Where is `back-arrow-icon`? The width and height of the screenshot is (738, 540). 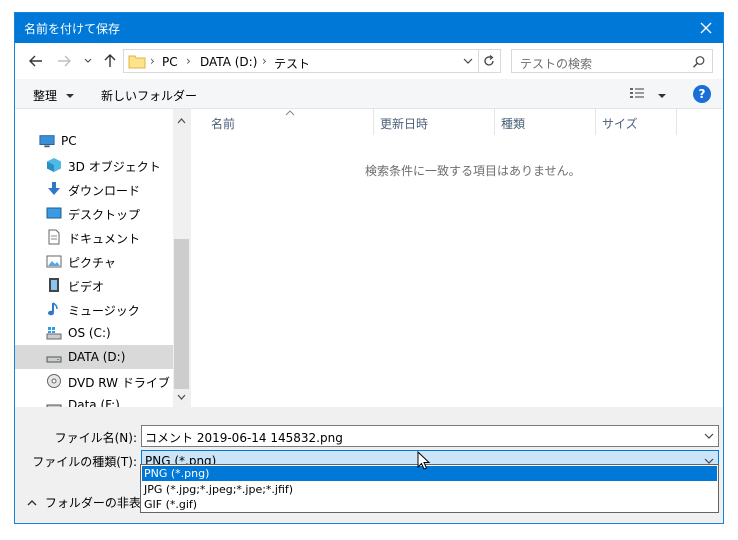
back-arrow-icon is located at coordinates (35, 61).